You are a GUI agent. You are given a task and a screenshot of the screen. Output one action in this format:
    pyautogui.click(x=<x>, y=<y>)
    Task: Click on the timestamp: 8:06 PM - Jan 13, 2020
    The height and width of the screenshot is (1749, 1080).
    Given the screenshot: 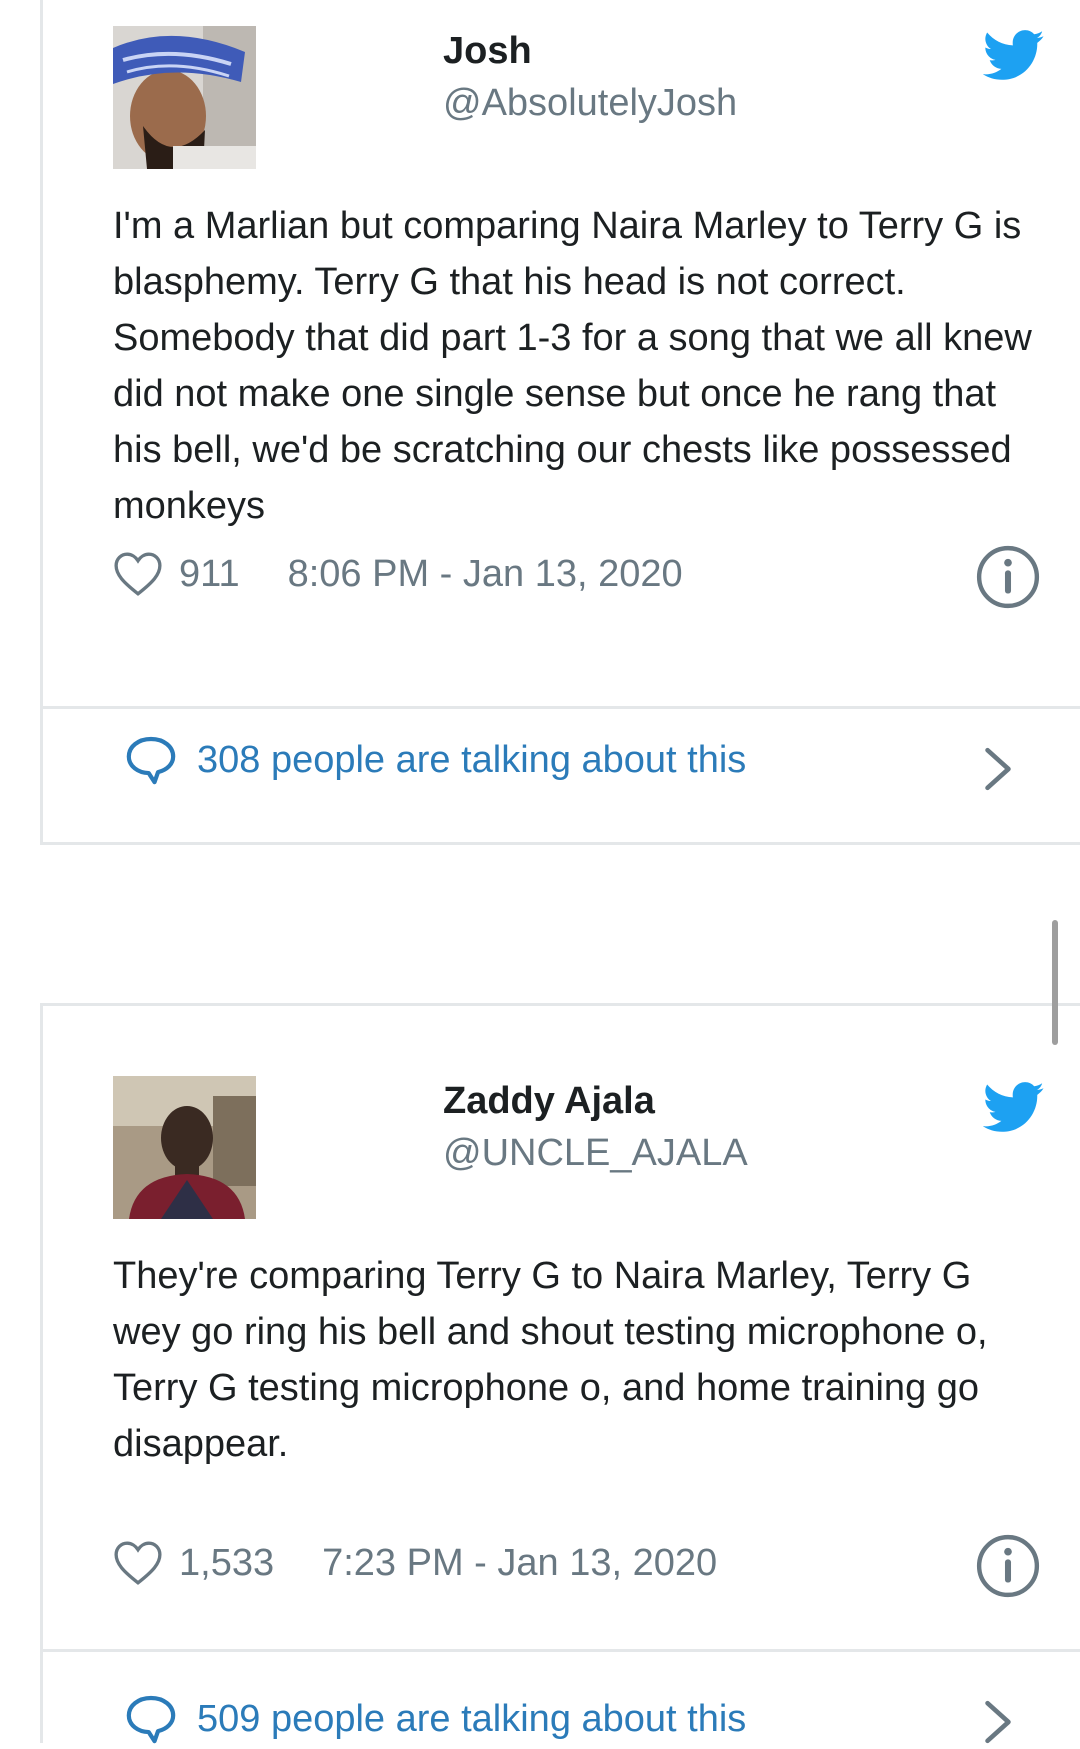 What is the action you would take?
    pyautogui.click(x=485, y=574)
    